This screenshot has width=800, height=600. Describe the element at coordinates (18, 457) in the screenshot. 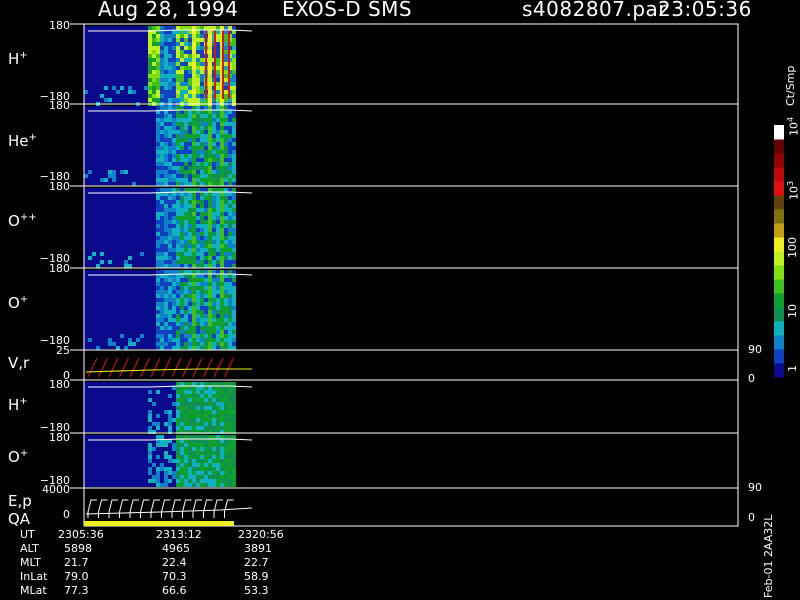

I see `panel-label-oplus-2: O+` at that location.